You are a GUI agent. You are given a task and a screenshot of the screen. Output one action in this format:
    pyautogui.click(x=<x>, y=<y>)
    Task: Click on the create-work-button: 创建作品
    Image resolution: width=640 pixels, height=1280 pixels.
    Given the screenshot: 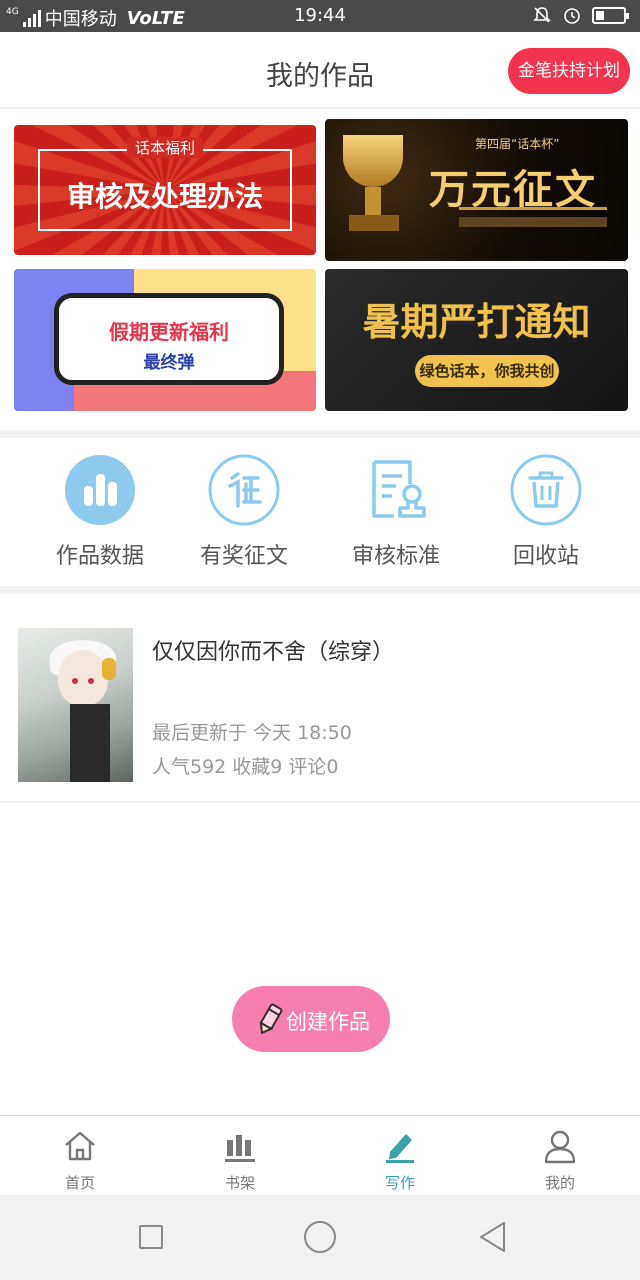 What is the action you would take?
    pyautogui.click(x=311, y=1019)
    